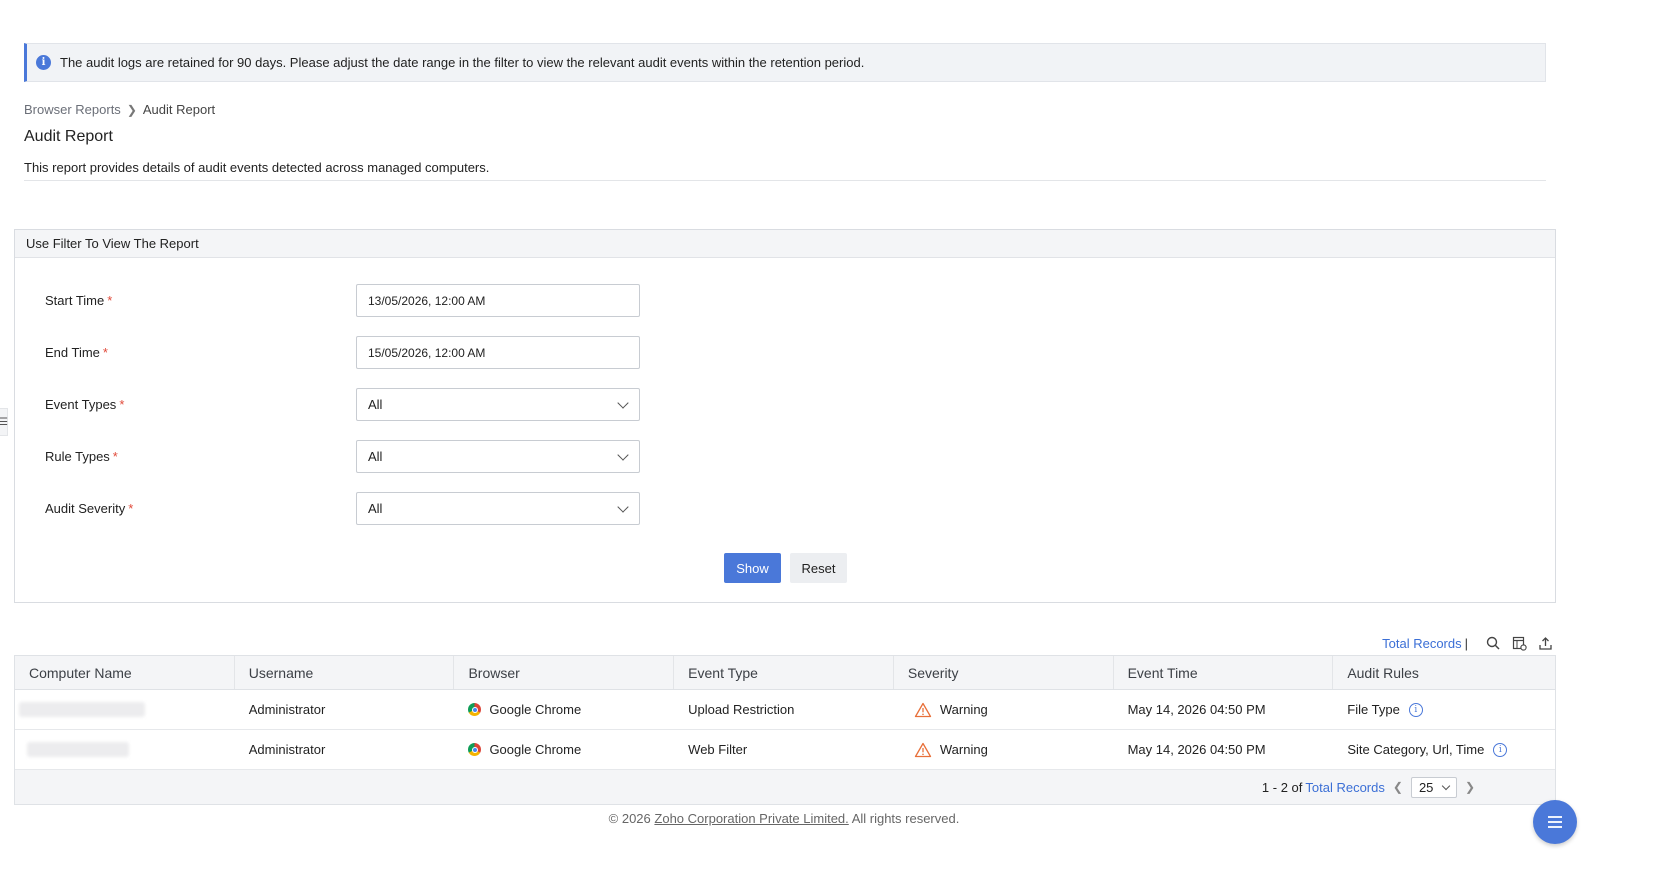 This screenshot has width=1660, height=895. What do you see at coordinates (375, 508) in the screenshot?
I see `audit-severity-value: All` at bounding box center [375, 508].